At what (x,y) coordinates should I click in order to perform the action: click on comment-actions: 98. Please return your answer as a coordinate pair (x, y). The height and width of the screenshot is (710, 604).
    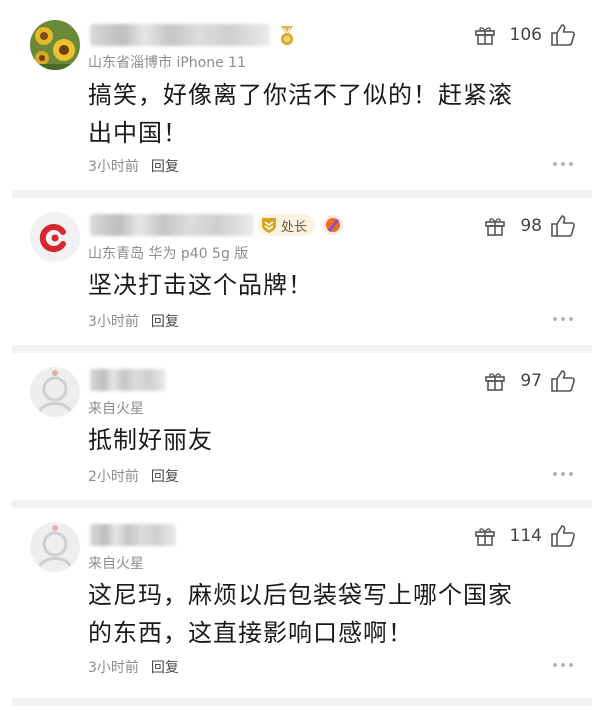
    Looking at the image, I should click on (530, 226).